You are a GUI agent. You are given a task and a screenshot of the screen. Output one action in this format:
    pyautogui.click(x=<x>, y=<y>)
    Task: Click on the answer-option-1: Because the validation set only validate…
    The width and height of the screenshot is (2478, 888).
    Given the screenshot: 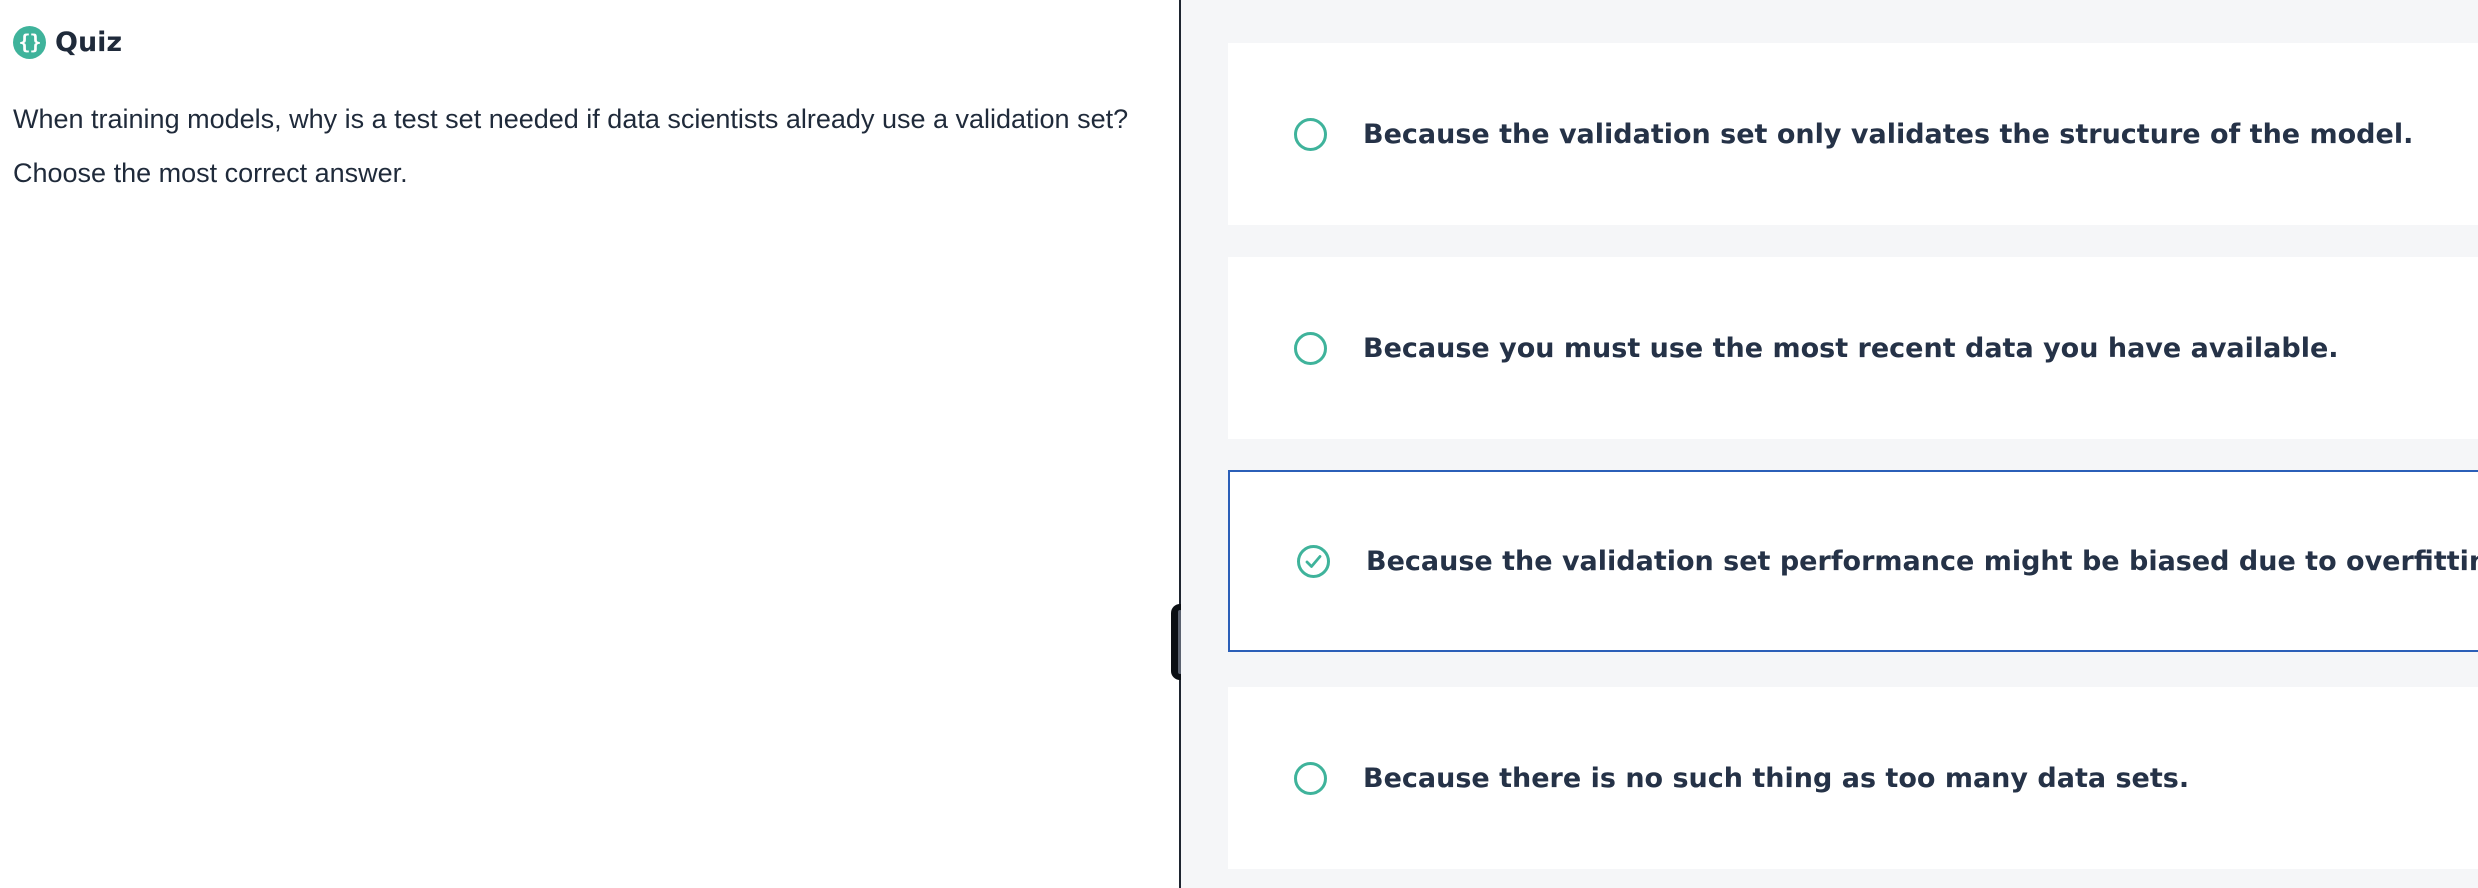 What is the action you would take?
    pyautogui.click(x=1853, y=134)
    